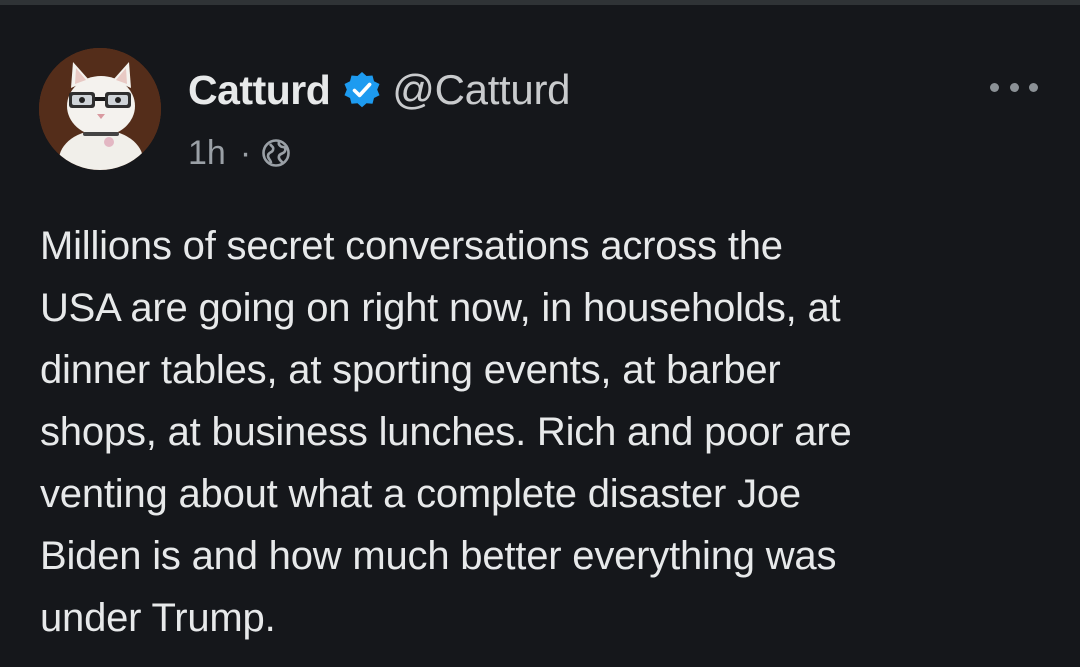 This screenshot has height=667, width=1080. Describe the element at coordinates (276, 153) in the screenshot. I see `globe-icon` at that location.